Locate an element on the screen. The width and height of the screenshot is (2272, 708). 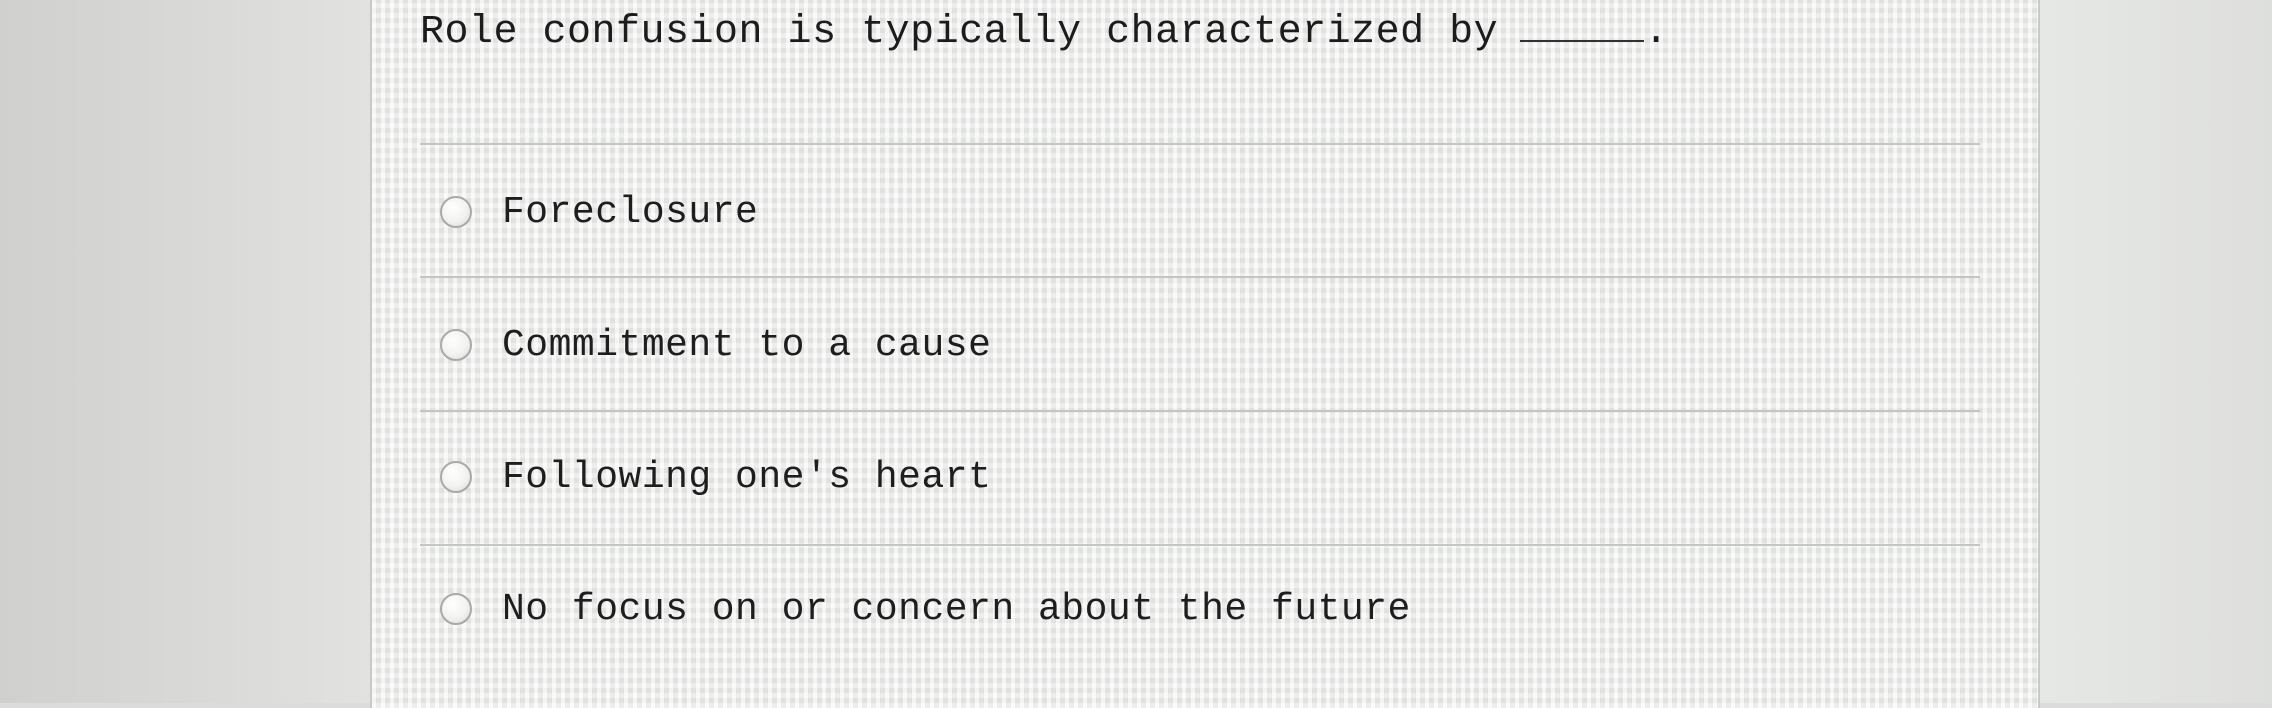
answer-option-1: Foreclosure is located at coordinates (599, 212).